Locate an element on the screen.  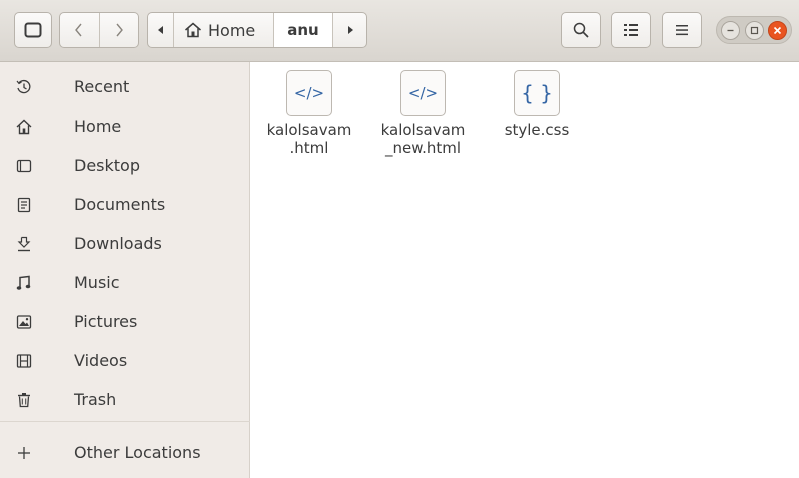
file-item-kalolsavam-new-html: </> kalolsavam _new.html is located at coordinates (423, 113).